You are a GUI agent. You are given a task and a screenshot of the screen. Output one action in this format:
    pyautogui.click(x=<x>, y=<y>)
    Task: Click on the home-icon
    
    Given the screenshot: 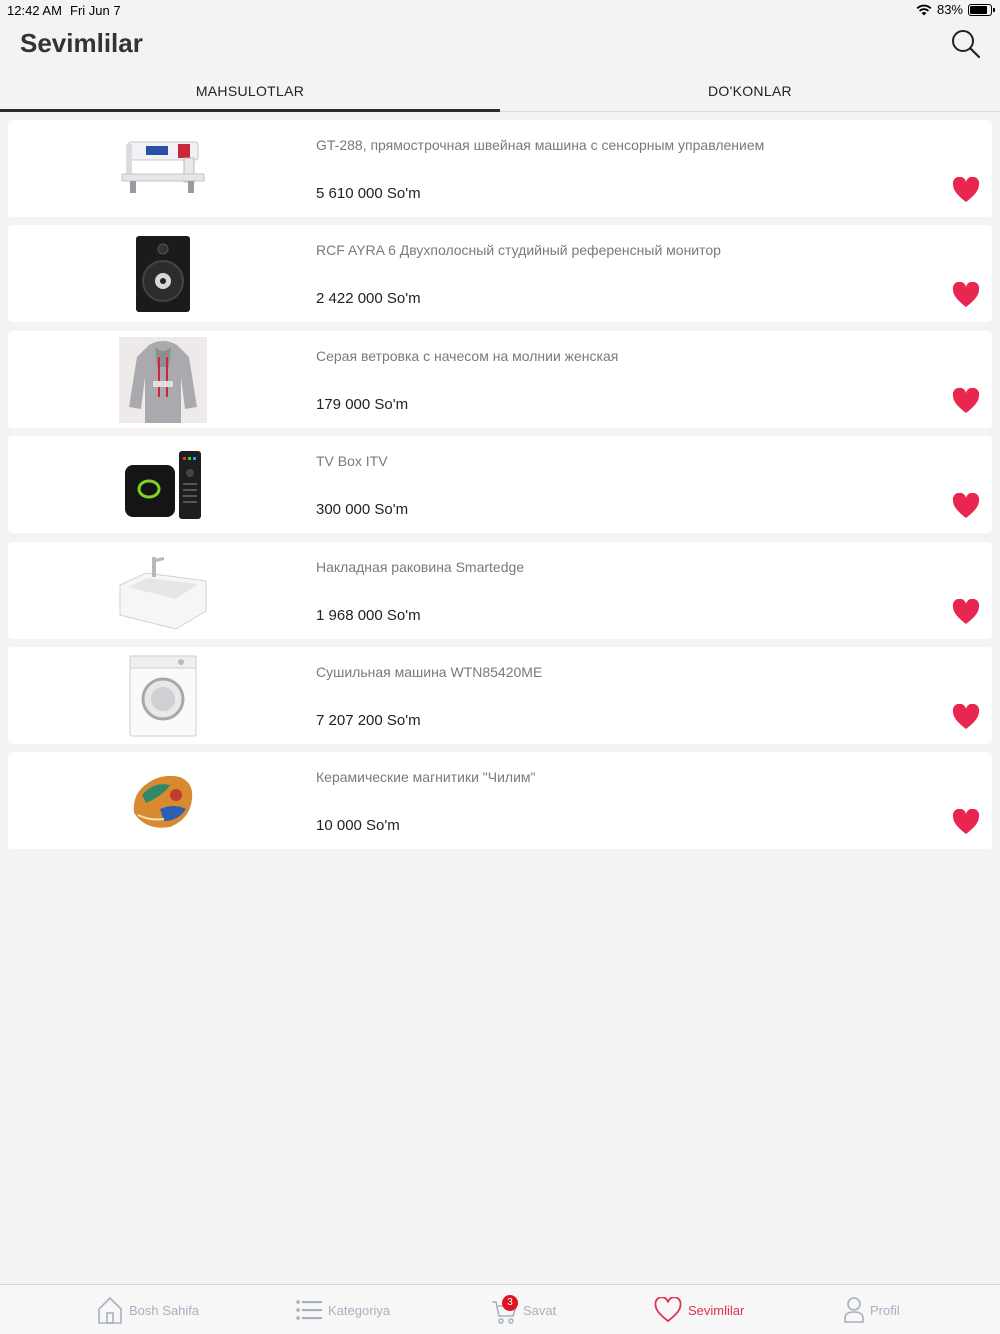 What is the action you would take?
    pyautogui.click(x=110, y=1310)
    